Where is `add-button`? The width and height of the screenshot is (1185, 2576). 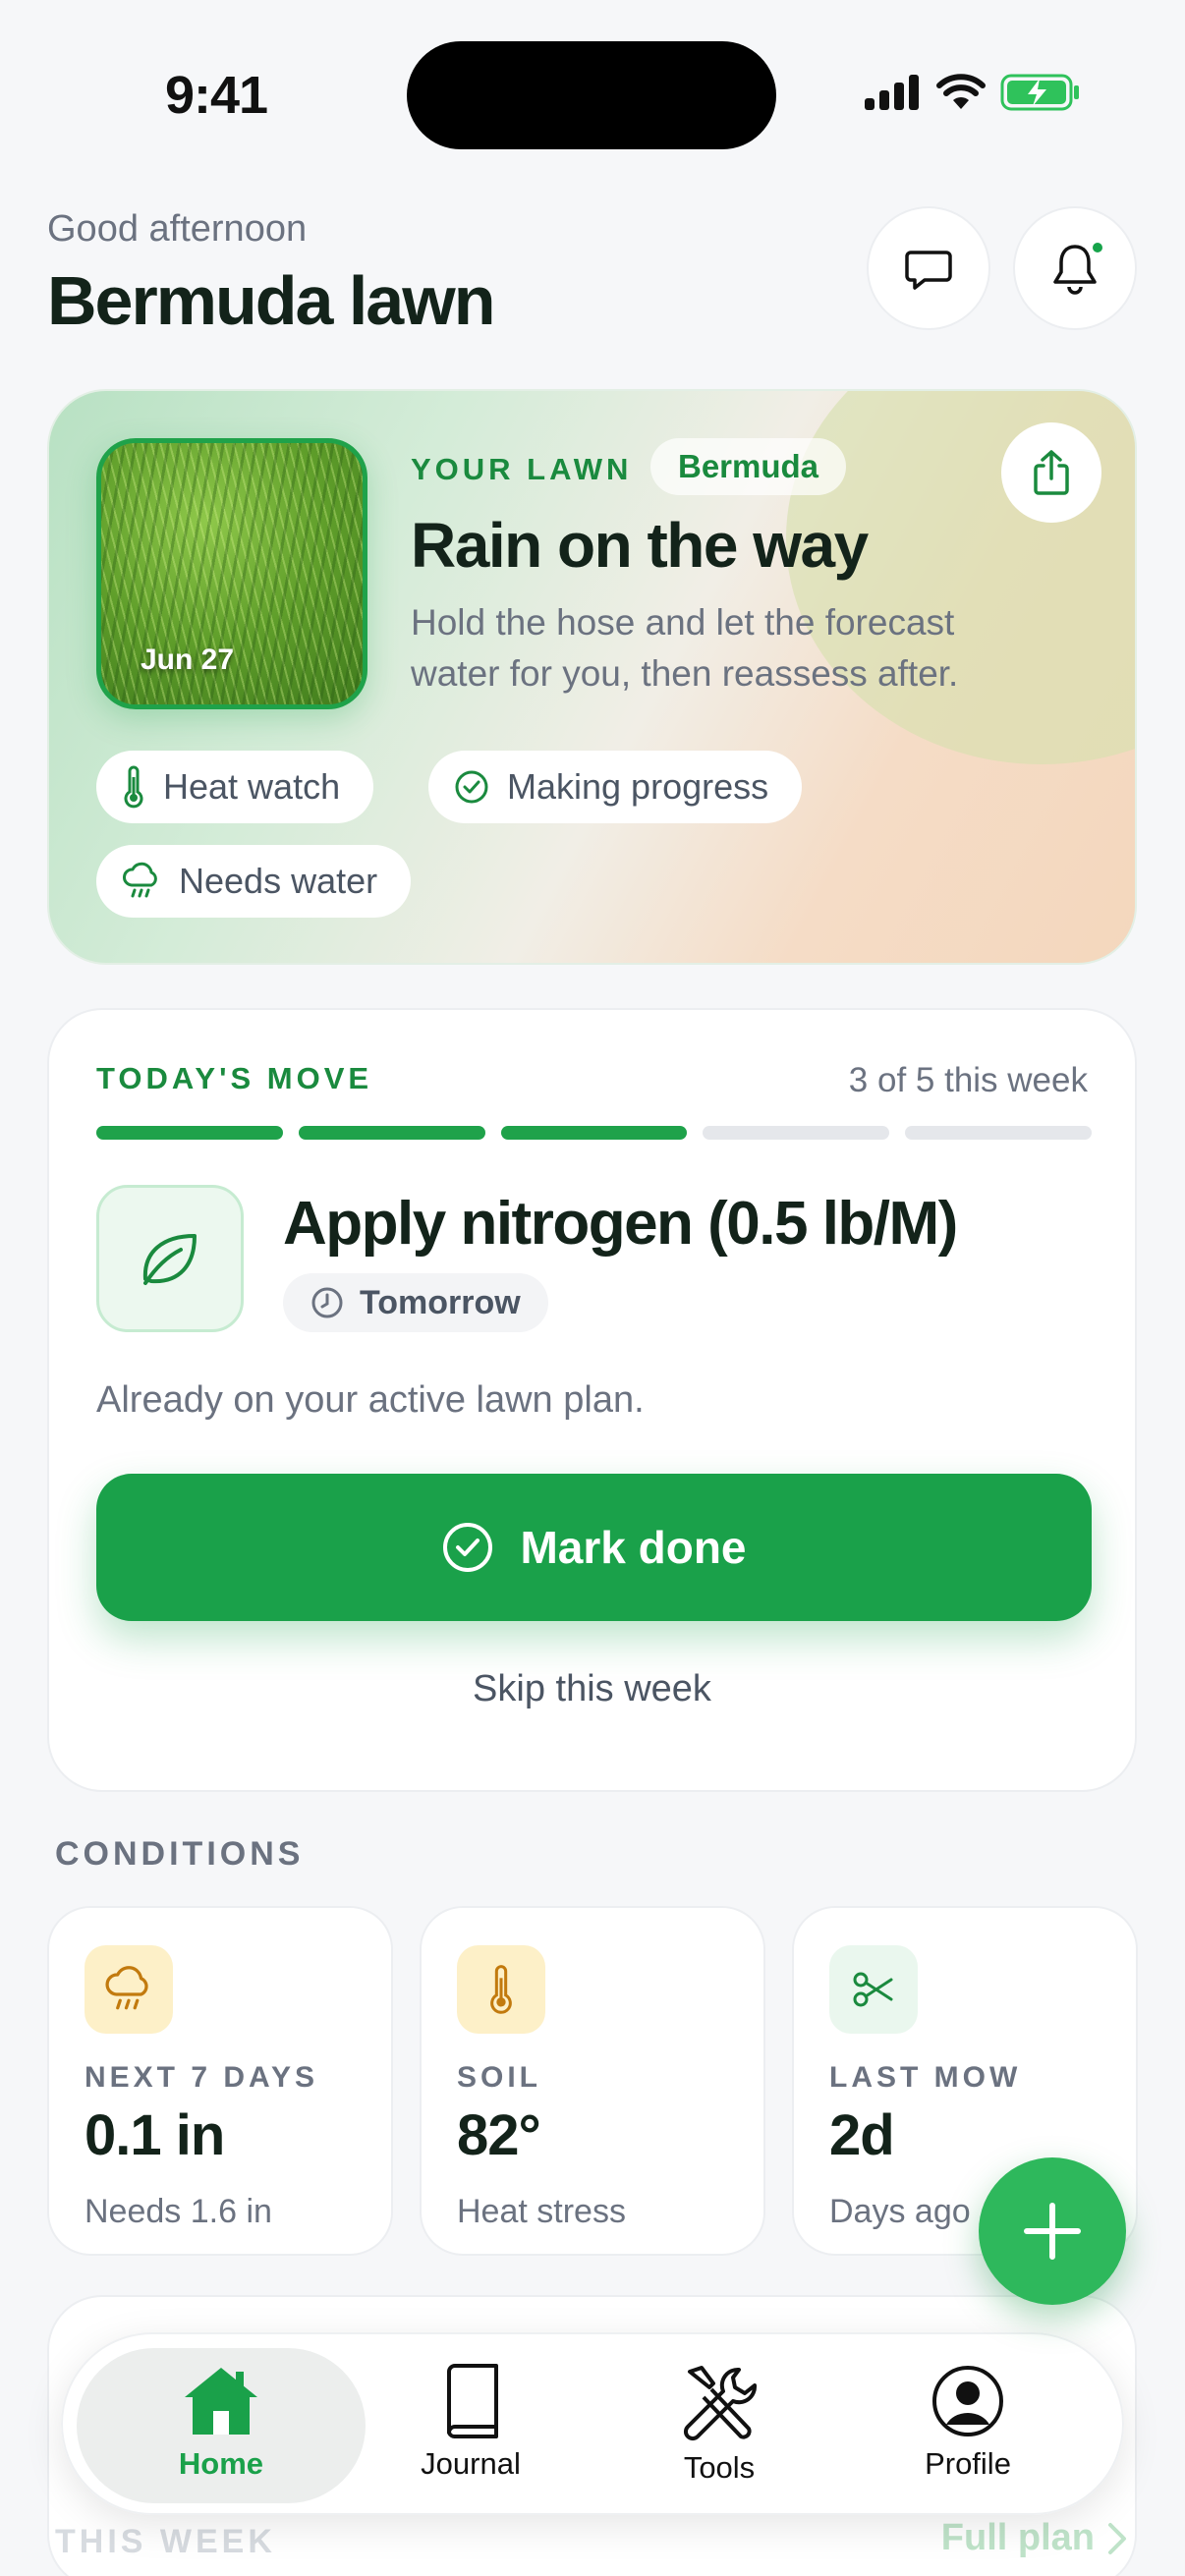
add-button is located at coordinates (1053, 2231).